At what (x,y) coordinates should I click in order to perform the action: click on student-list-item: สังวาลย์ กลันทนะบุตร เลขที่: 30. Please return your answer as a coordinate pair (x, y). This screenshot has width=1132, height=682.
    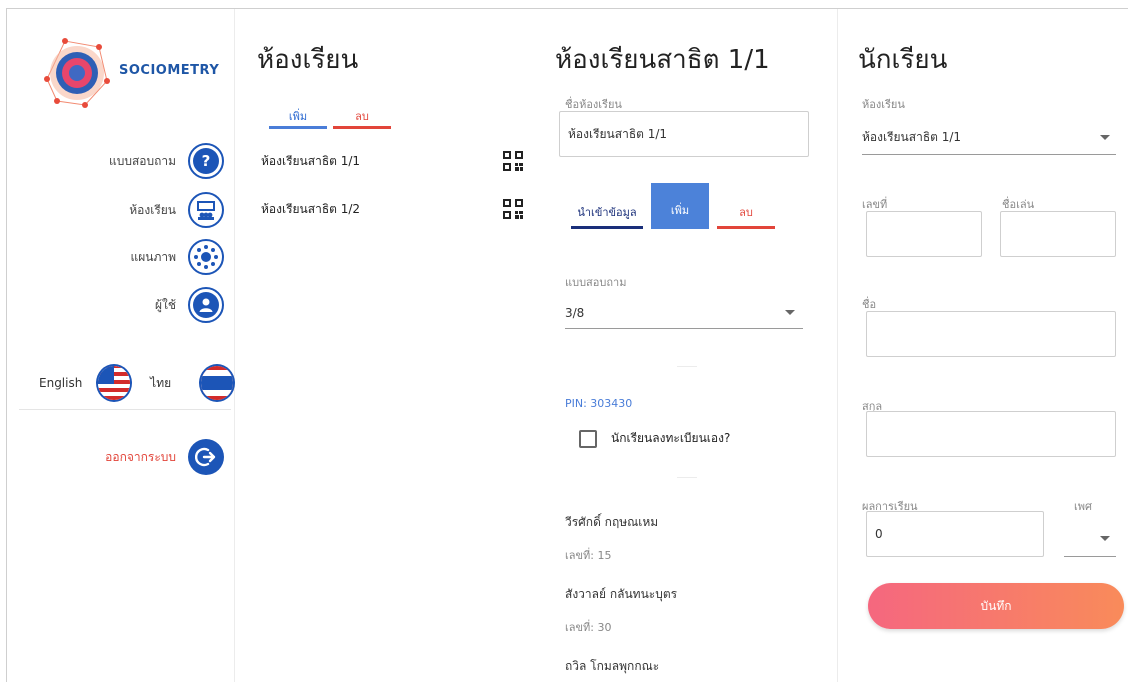
    Looking at the image, I should click on (621, 610).